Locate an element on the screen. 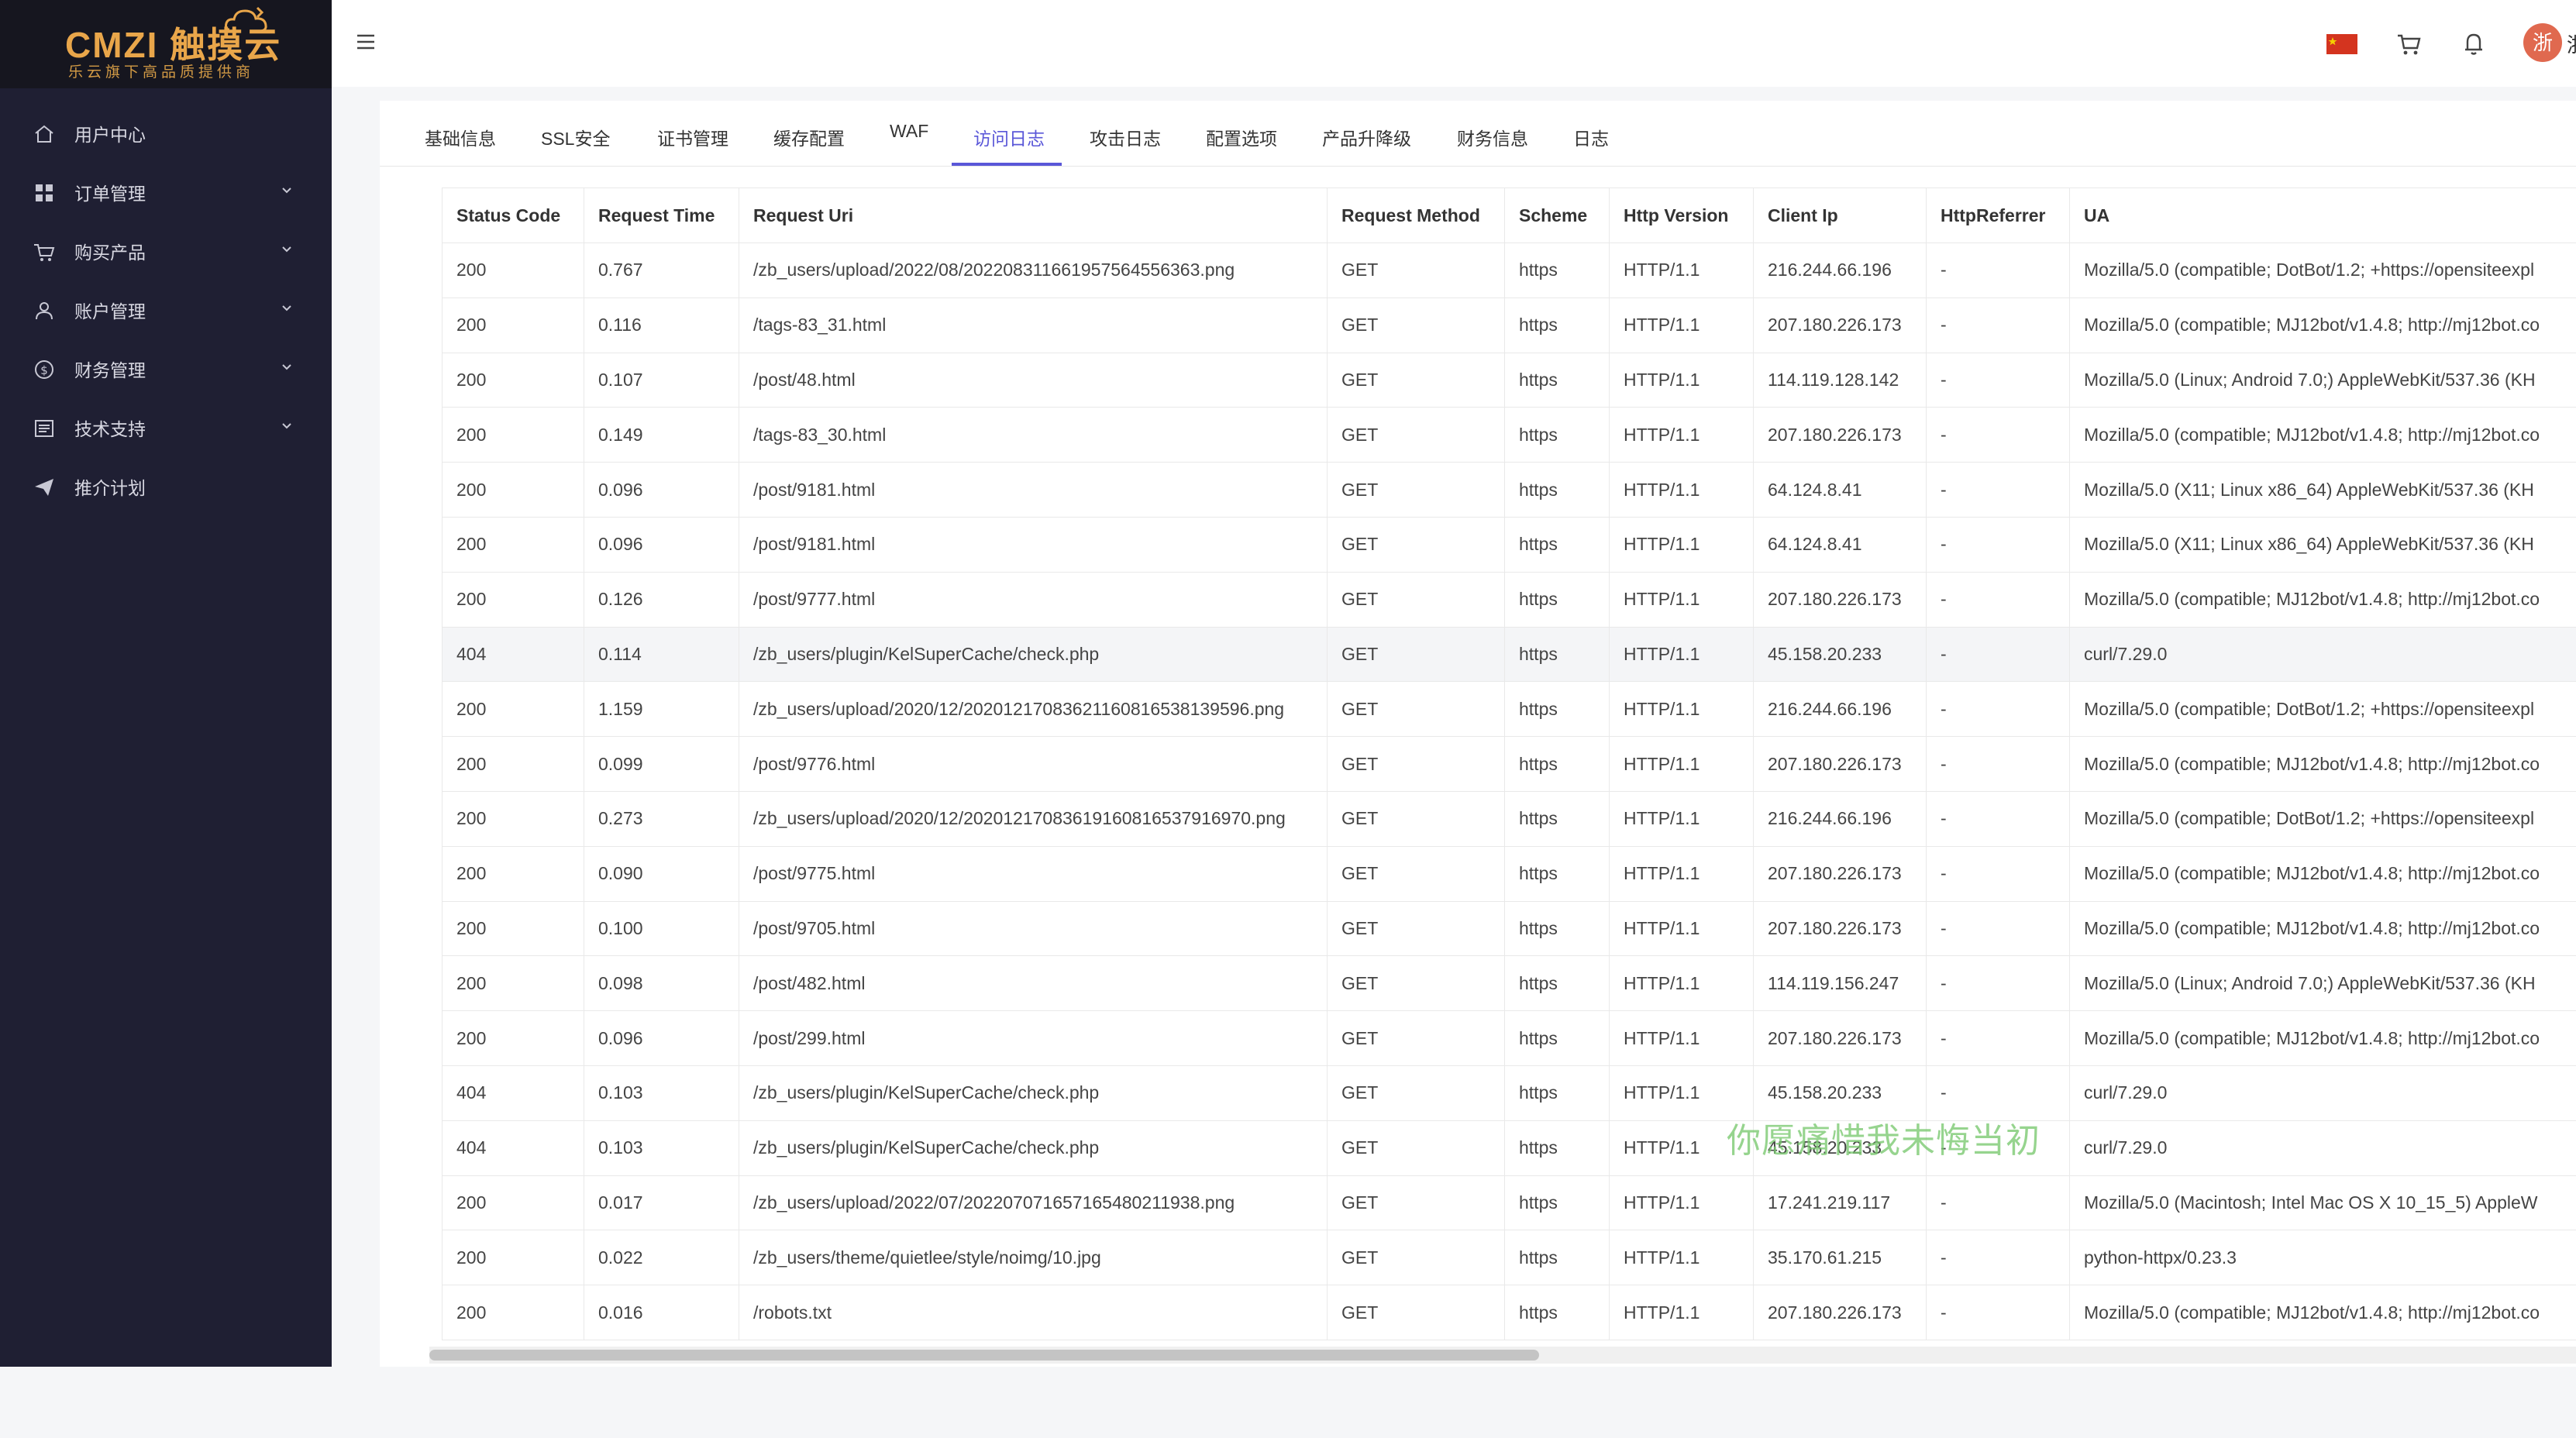  table-cell: /post/9776.html is located at coordinates (1033, 764).